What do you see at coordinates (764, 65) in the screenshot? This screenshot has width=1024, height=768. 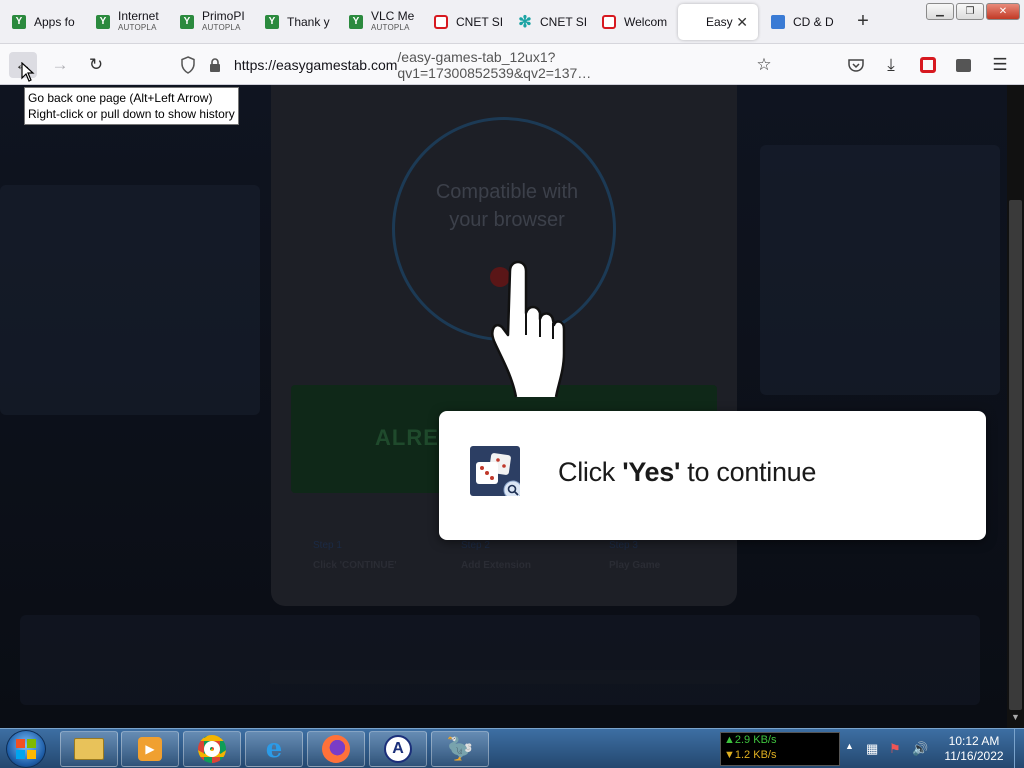 I see `bookmark-star-icon: ☆` at bounding box center [764, 65].